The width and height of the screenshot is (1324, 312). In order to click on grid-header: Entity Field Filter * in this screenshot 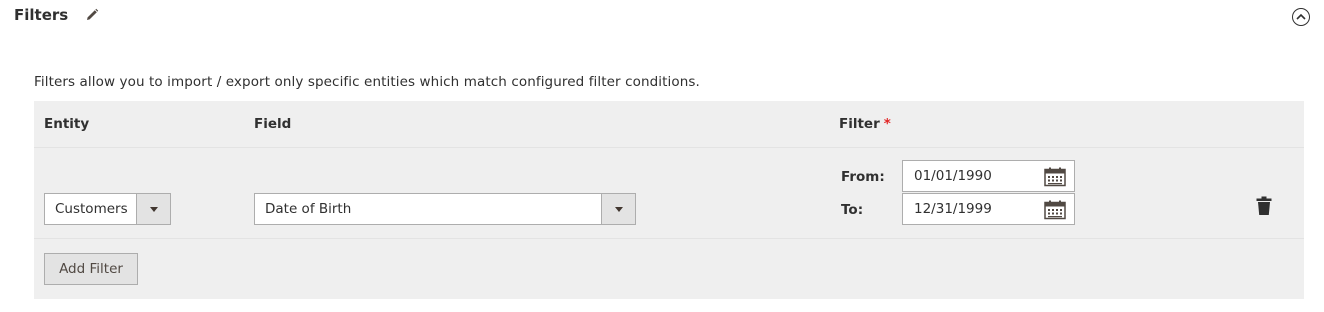, I will do `click(669, 124)`.